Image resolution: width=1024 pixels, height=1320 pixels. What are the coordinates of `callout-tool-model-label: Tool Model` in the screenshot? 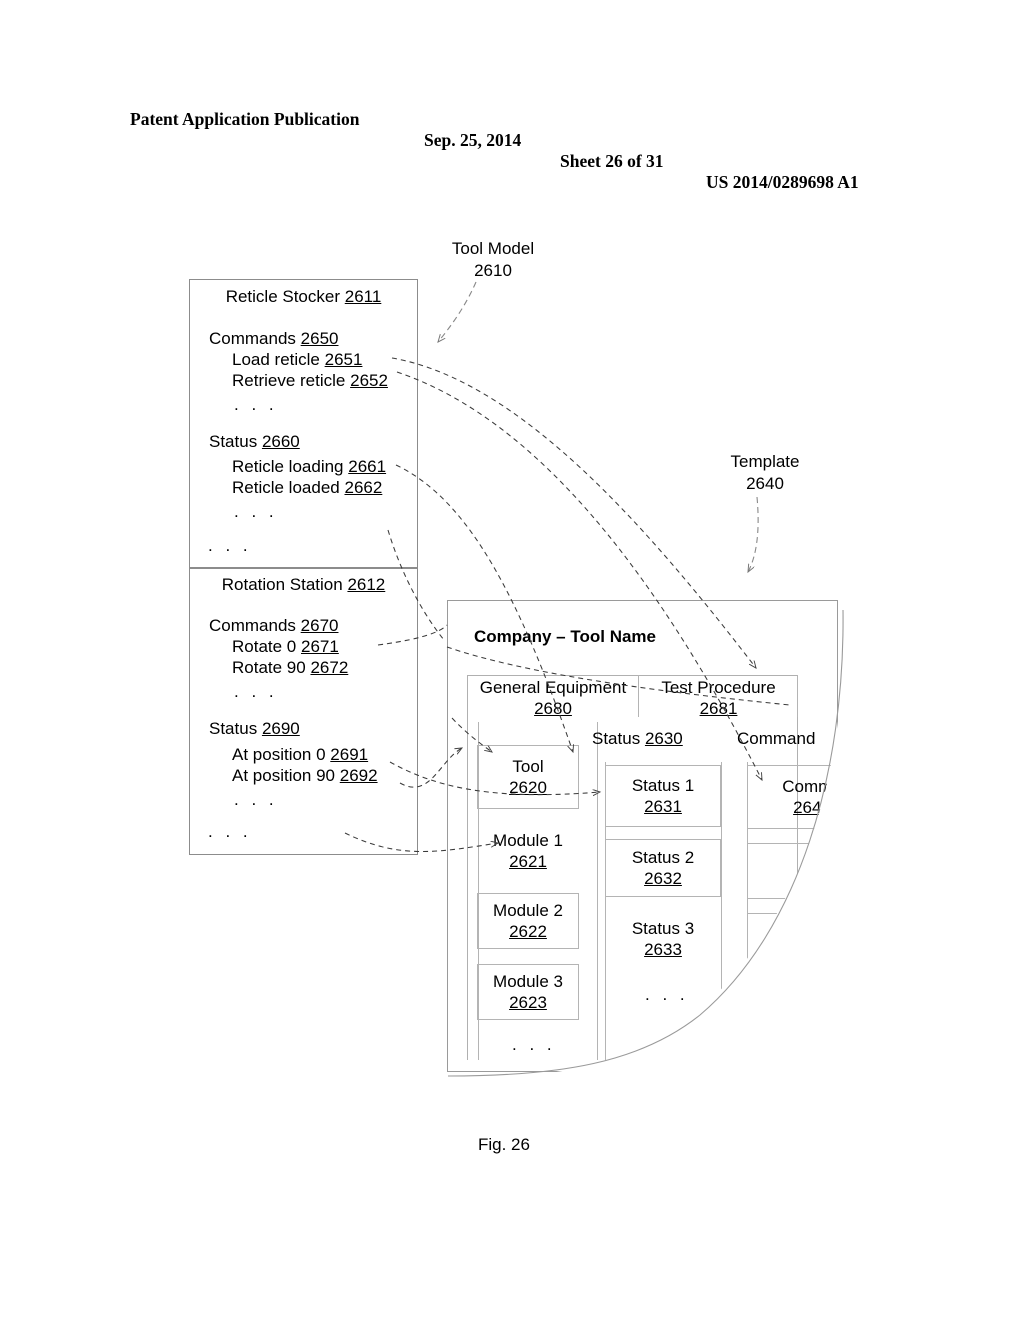 It's located at (493, 248).